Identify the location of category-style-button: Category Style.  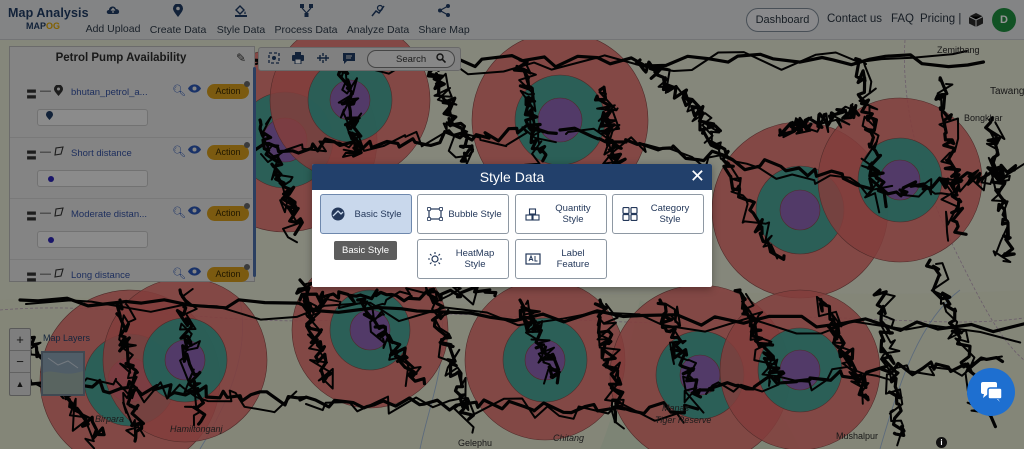
(658, 214).